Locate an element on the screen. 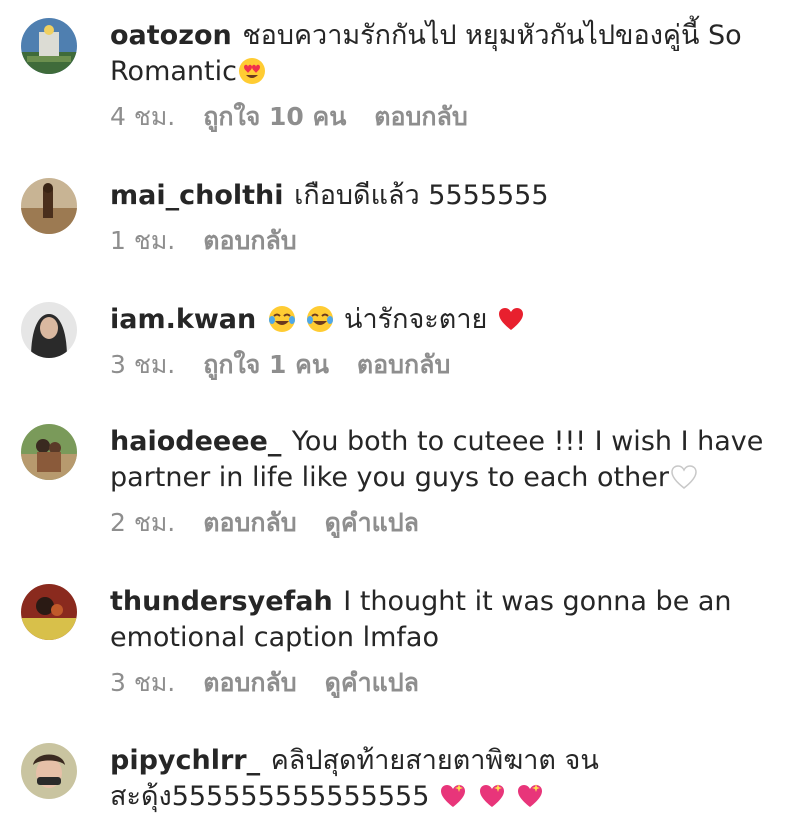 This screenshot has width=800, height=830. white-heart-emoji-icon is located at coordinates (684, 477).